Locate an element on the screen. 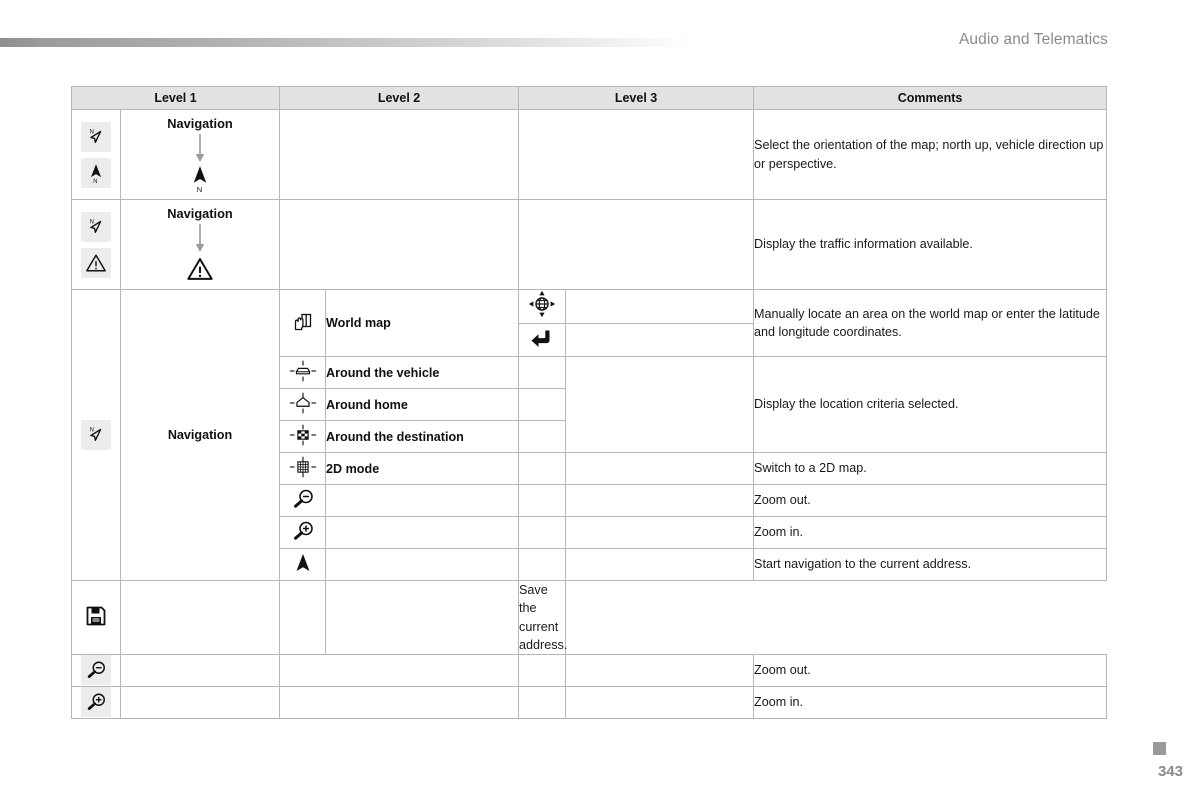  level2-icon-around-vehicle is located at coordinates (303, 372).